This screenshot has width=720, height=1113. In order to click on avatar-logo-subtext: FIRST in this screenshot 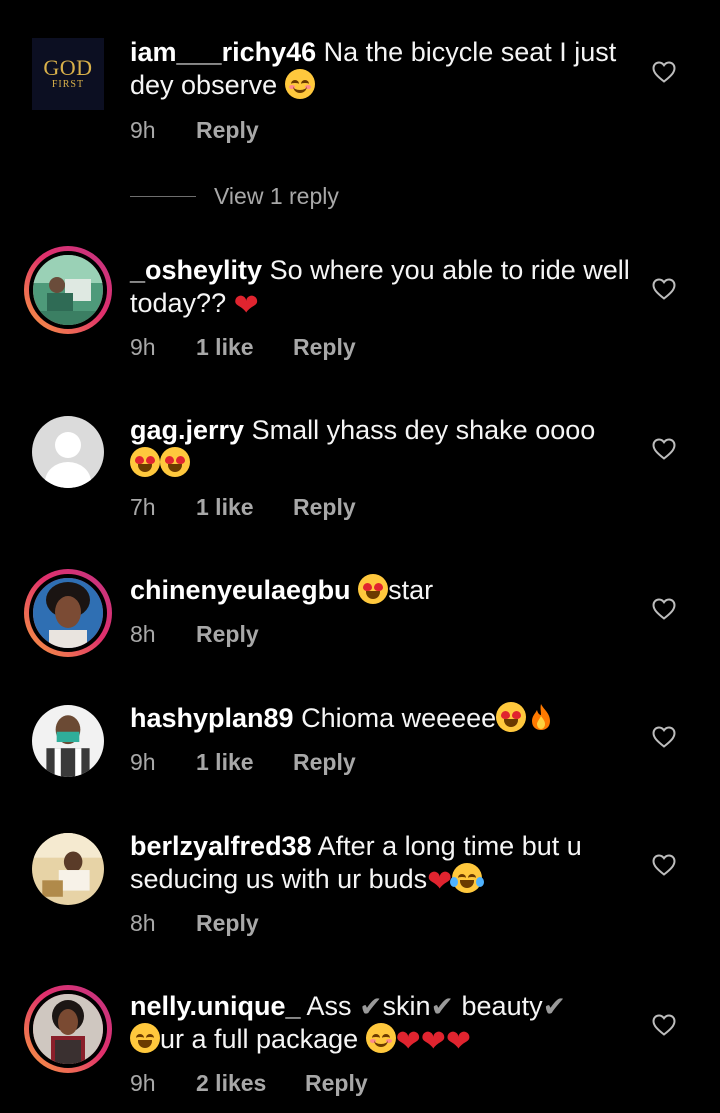, I will do `click(68, 84)`.